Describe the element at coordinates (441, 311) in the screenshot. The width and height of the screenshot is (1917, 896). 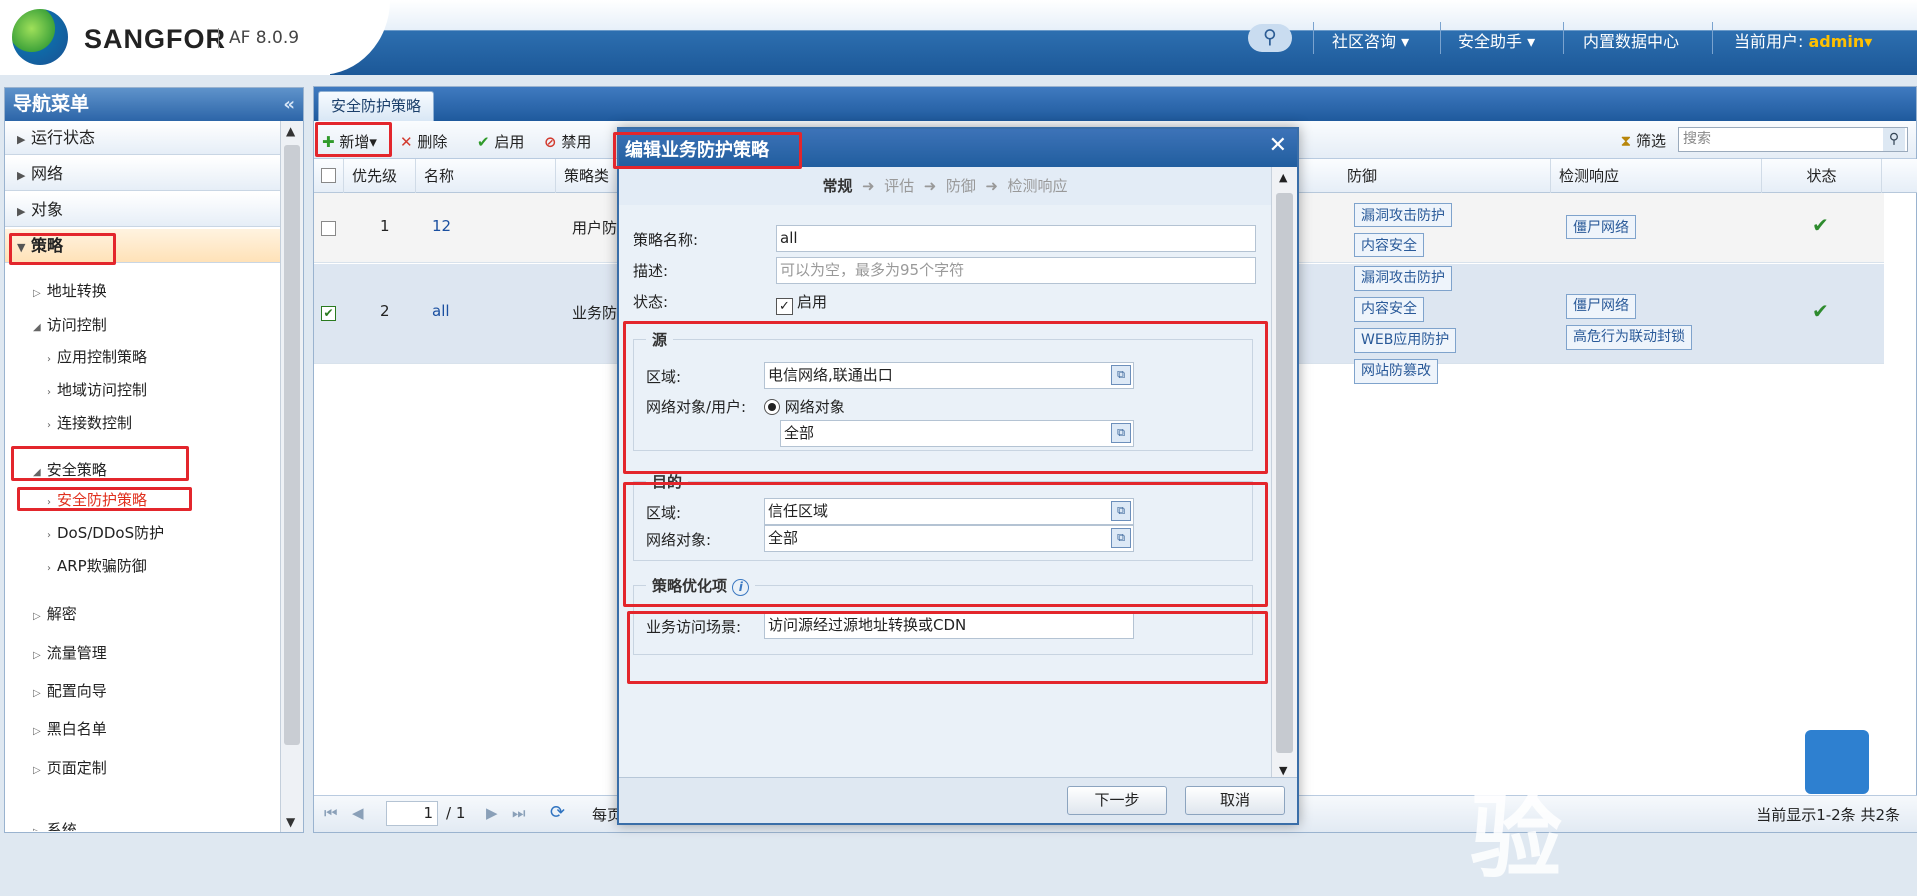
I see `row-name-link: all` at that location.